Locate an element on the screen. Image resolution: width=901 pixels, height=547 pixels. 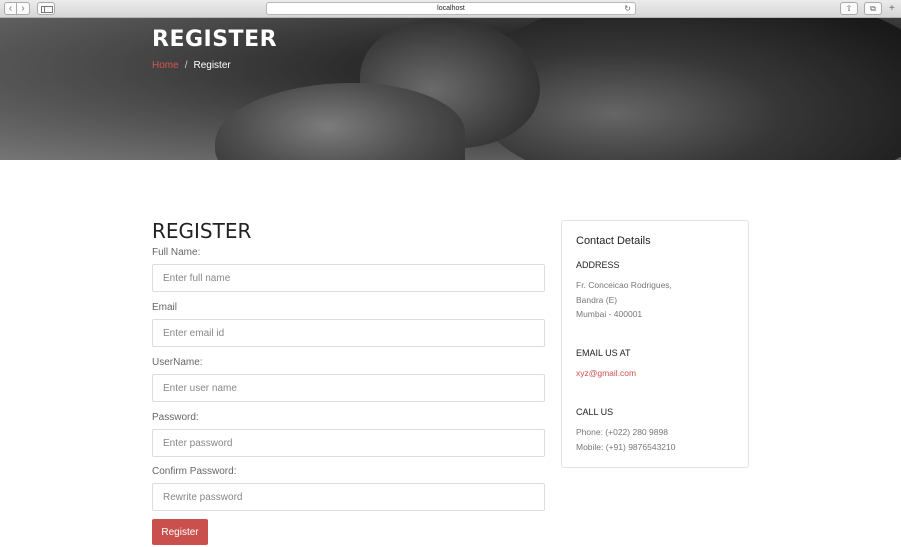
tabs-icon: ⧉ is located at coordinates (873, 8).